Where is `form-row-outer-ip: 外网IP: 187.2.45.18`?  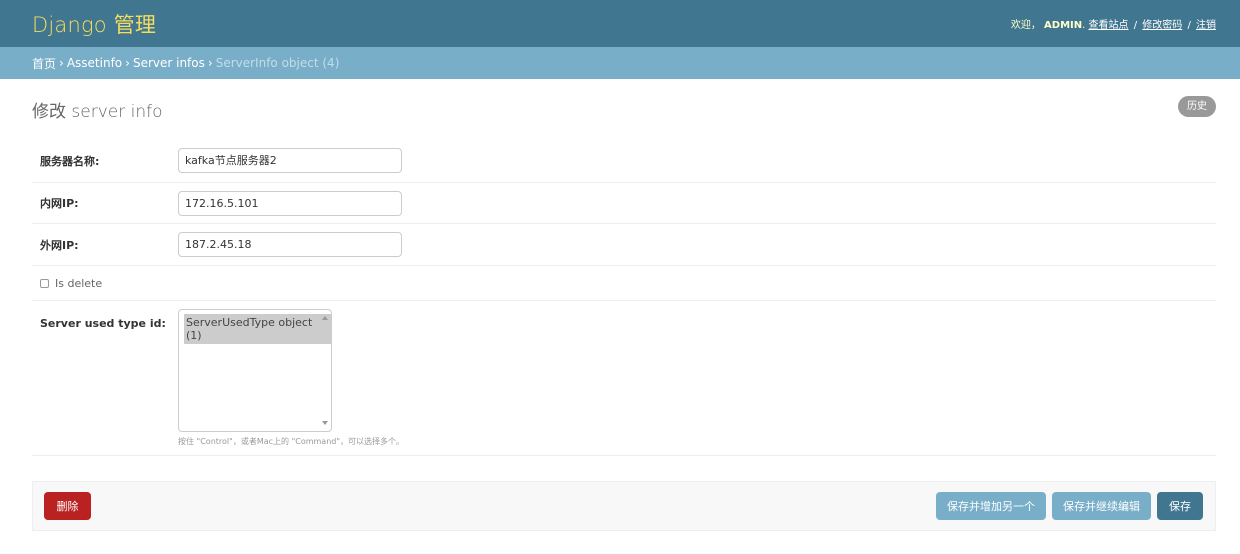
form-row-outer-ip: 外网IP: 187.2.45.18 is located at coordinates (624, 245).